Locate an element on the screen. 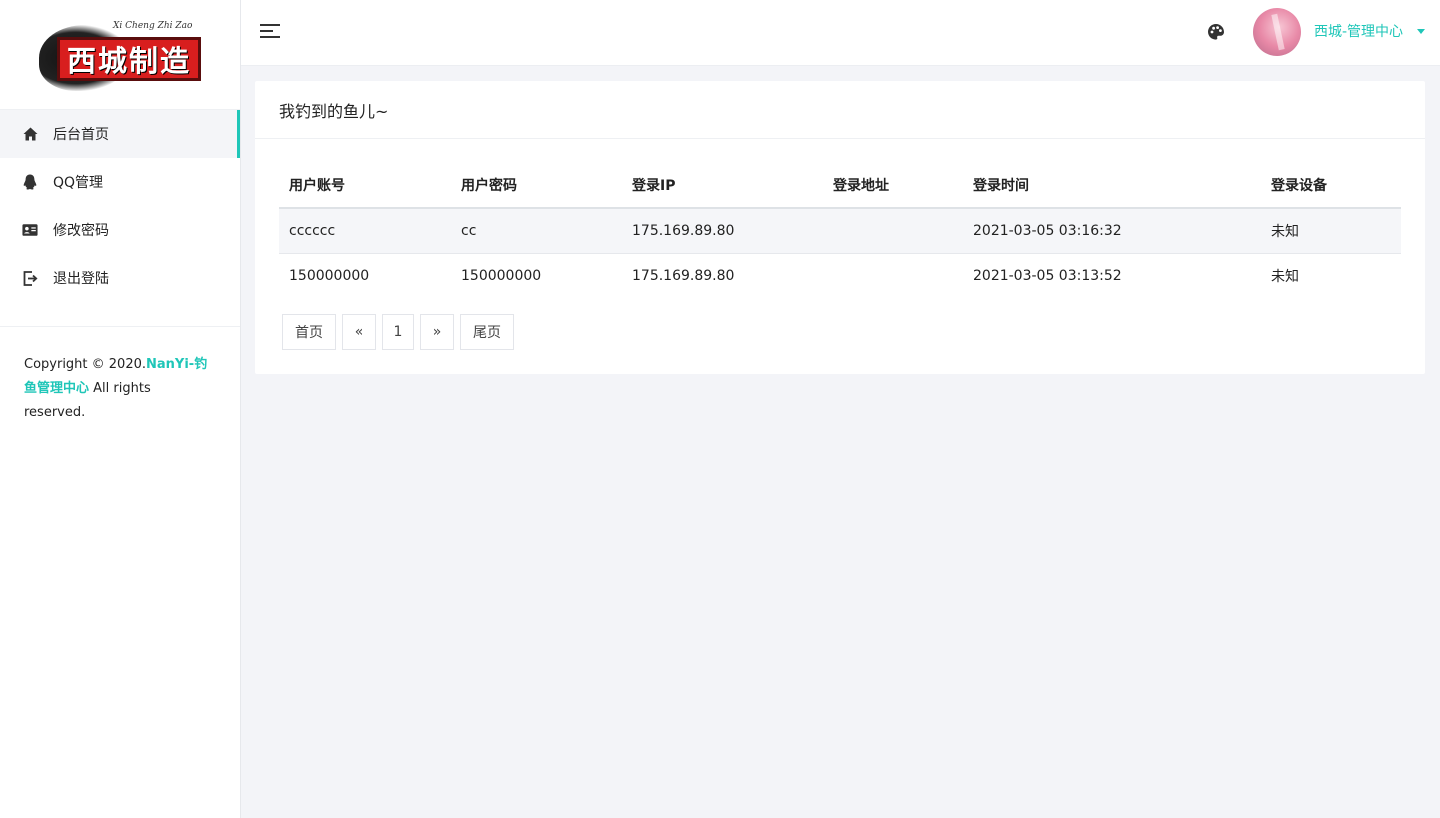  hamburger-menu-icon is located at coordinates (270, 32).